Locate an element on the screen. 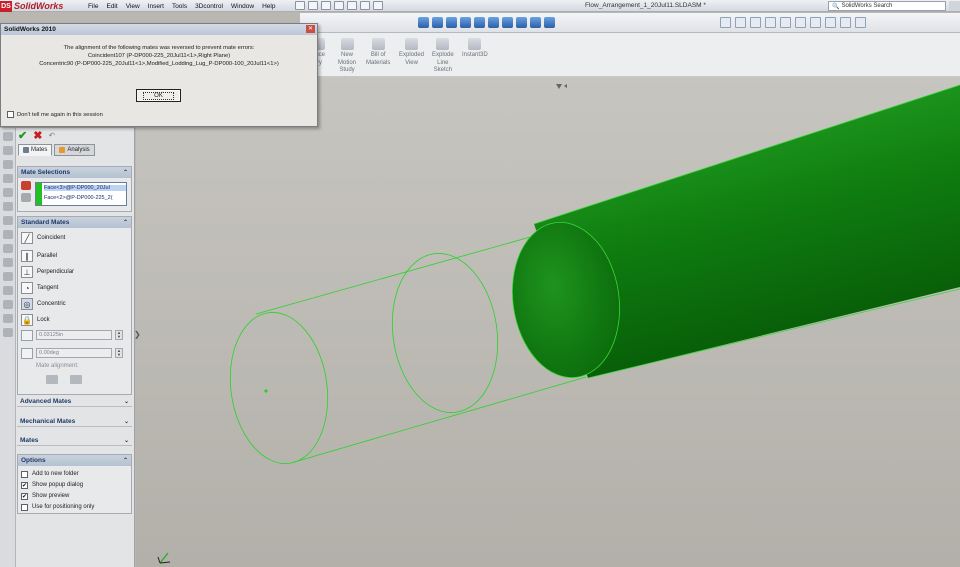 The height and width of the screenshot is (567, 960). view-orientation-icon is located at coordinates (479, 22).